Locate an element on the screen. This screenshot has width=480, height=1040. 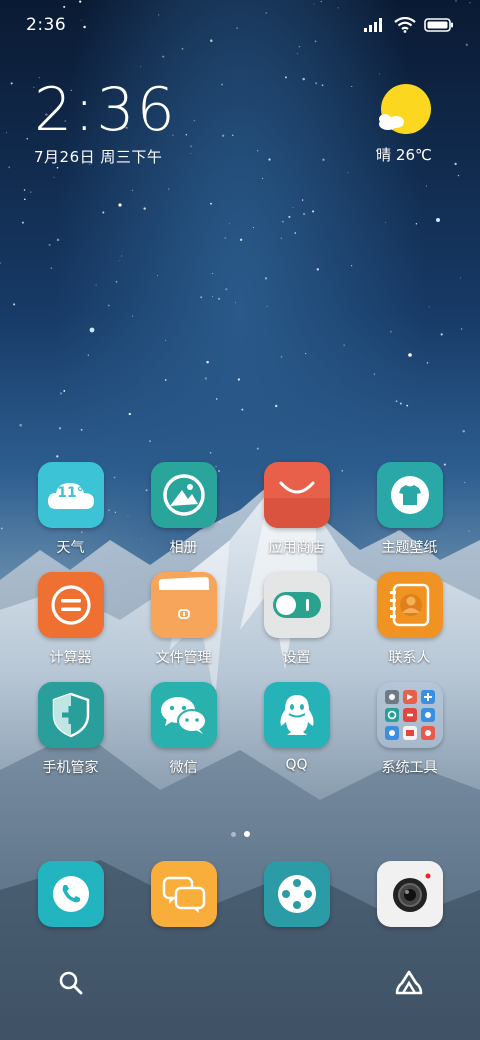
clock-widget: 2:36 7月26日 周三下午 is located at coordinates (105, 122).